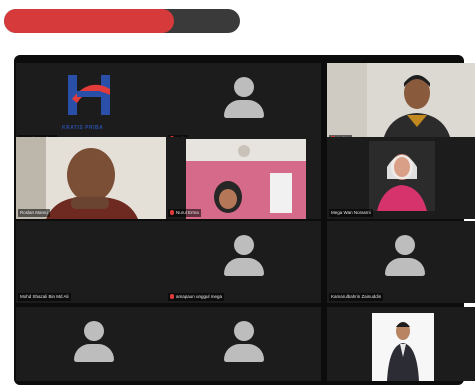 This screenshot has width=475, height=385. I want to click on organization-logo-icon, so click(89, 96).